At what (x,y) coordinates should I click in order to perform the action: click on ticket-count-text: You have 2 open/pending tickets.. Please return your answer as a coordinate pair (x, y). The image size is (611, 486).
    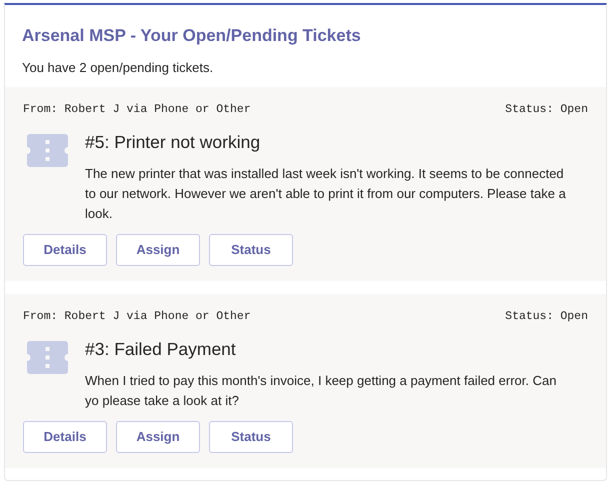
    Looking at the image, I should click on (118, 68).